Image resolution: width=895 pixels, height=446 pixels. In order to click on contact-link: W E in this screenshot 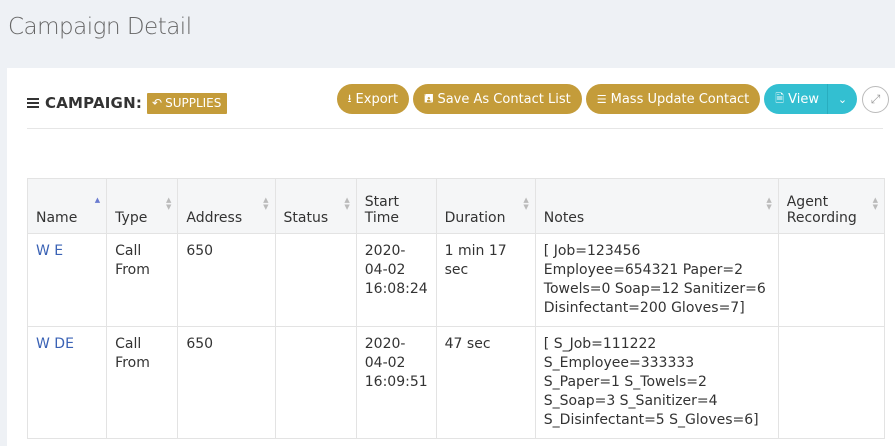, I will do `click(49, 251)`.